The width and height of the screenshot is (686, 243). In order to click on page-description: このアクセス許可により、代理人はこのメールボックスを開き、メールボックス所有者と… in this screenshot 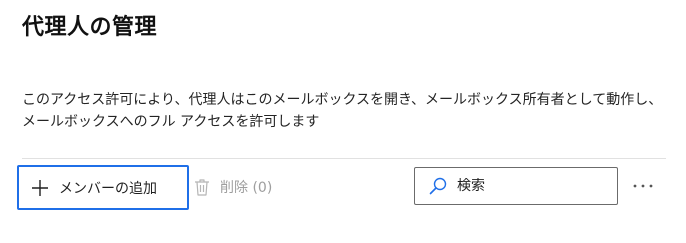, I will do `click(342, 111)`.